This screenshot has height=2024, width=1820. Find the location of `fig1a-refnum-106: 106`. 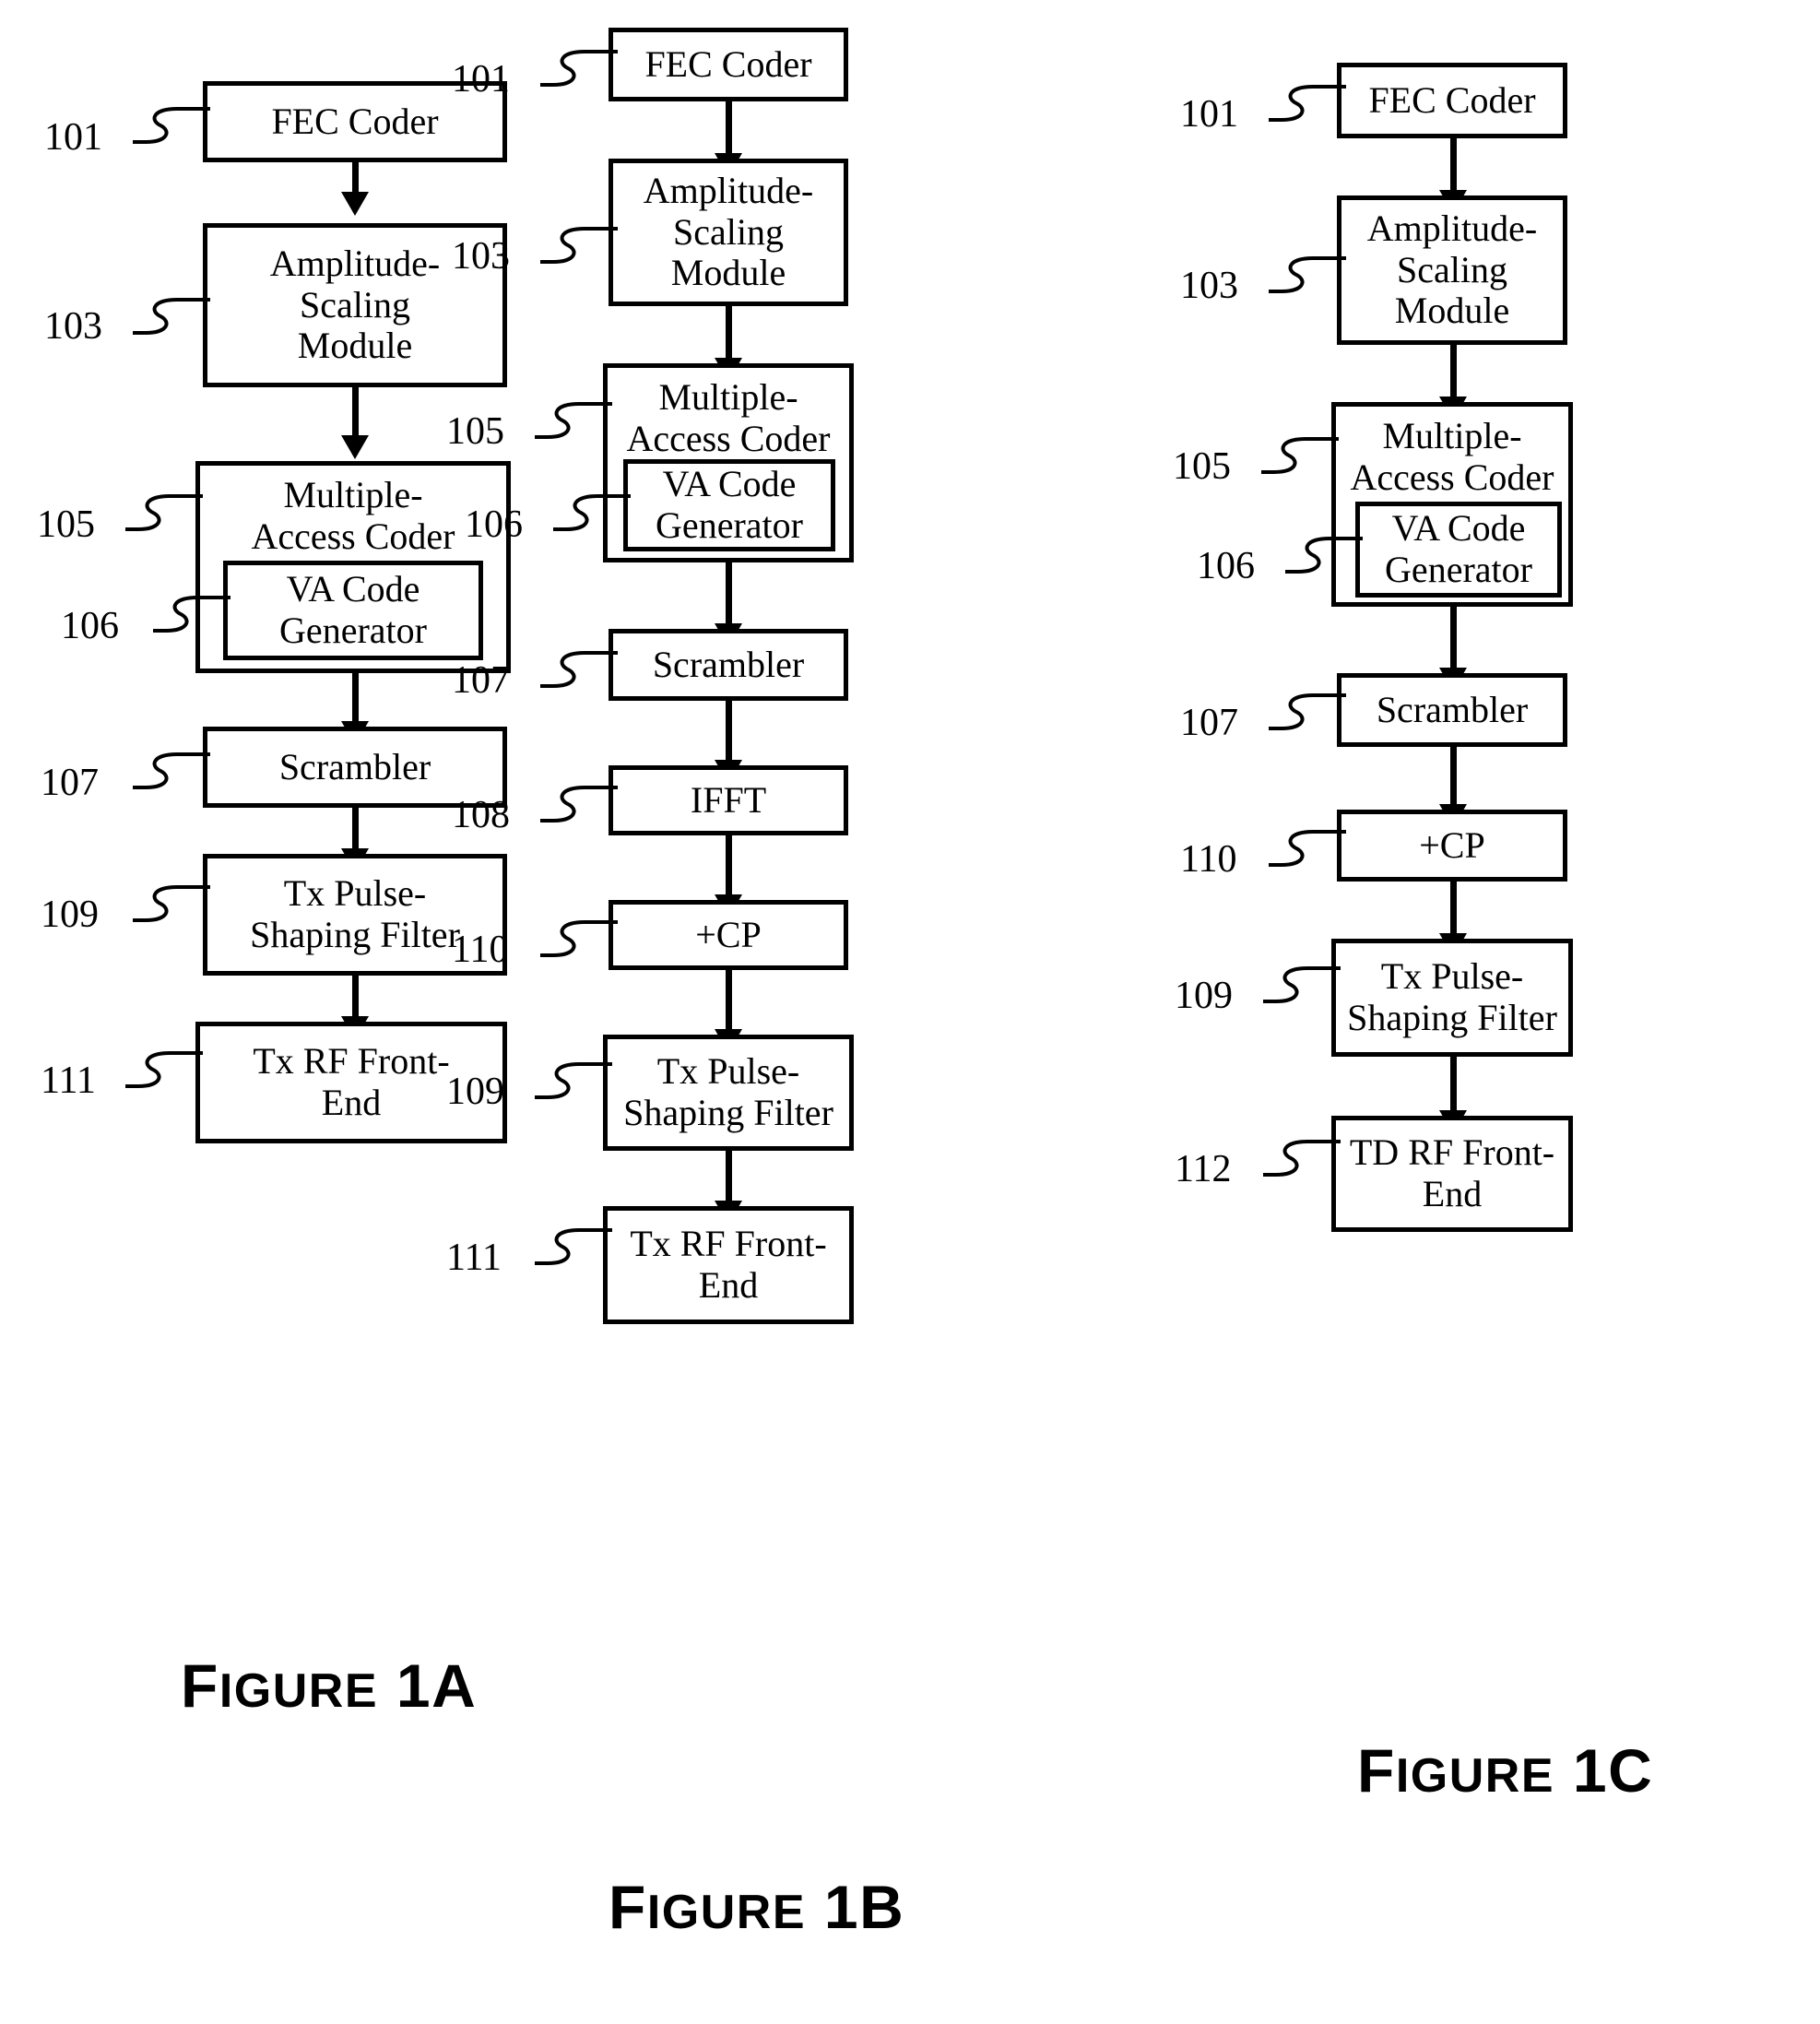

fig1a-refnum-106: 106 is located at coordinates (90, 626).